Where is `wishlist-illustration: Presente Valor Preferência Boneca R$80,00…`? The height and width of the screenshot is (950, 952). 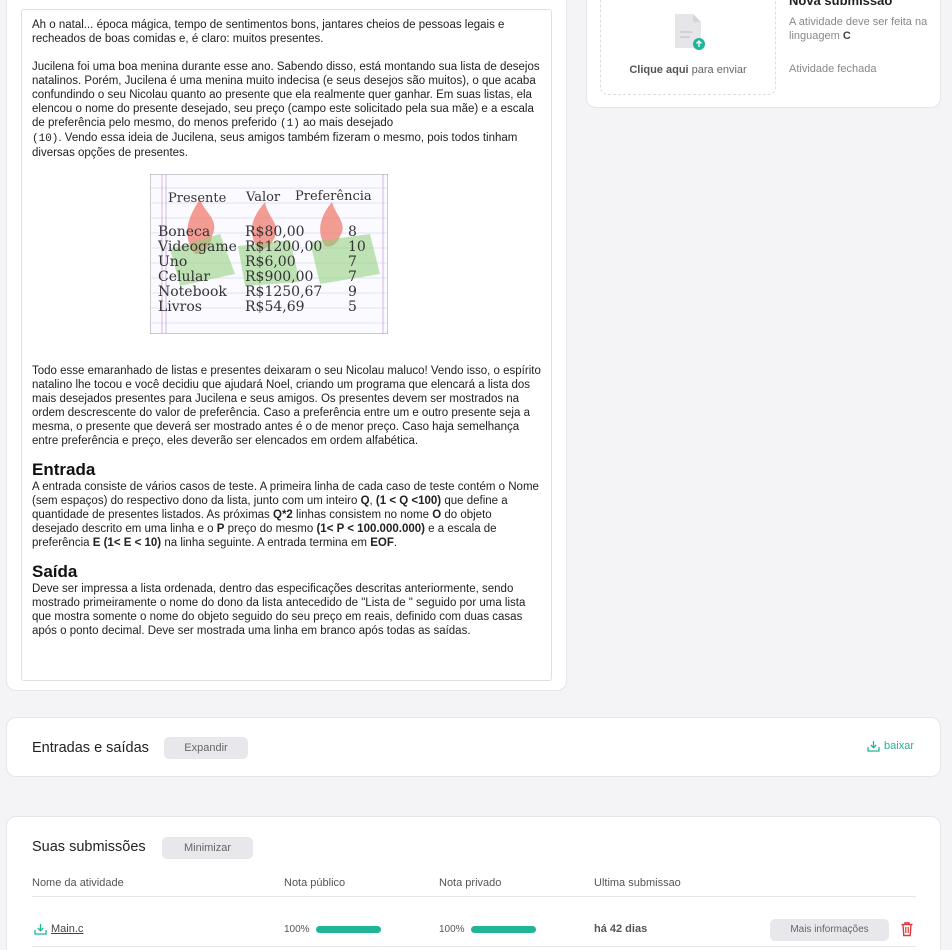 wishlist-illustration: Presente Valor Preferência Boneca R$80,00… is located at coordinates (268, 254).